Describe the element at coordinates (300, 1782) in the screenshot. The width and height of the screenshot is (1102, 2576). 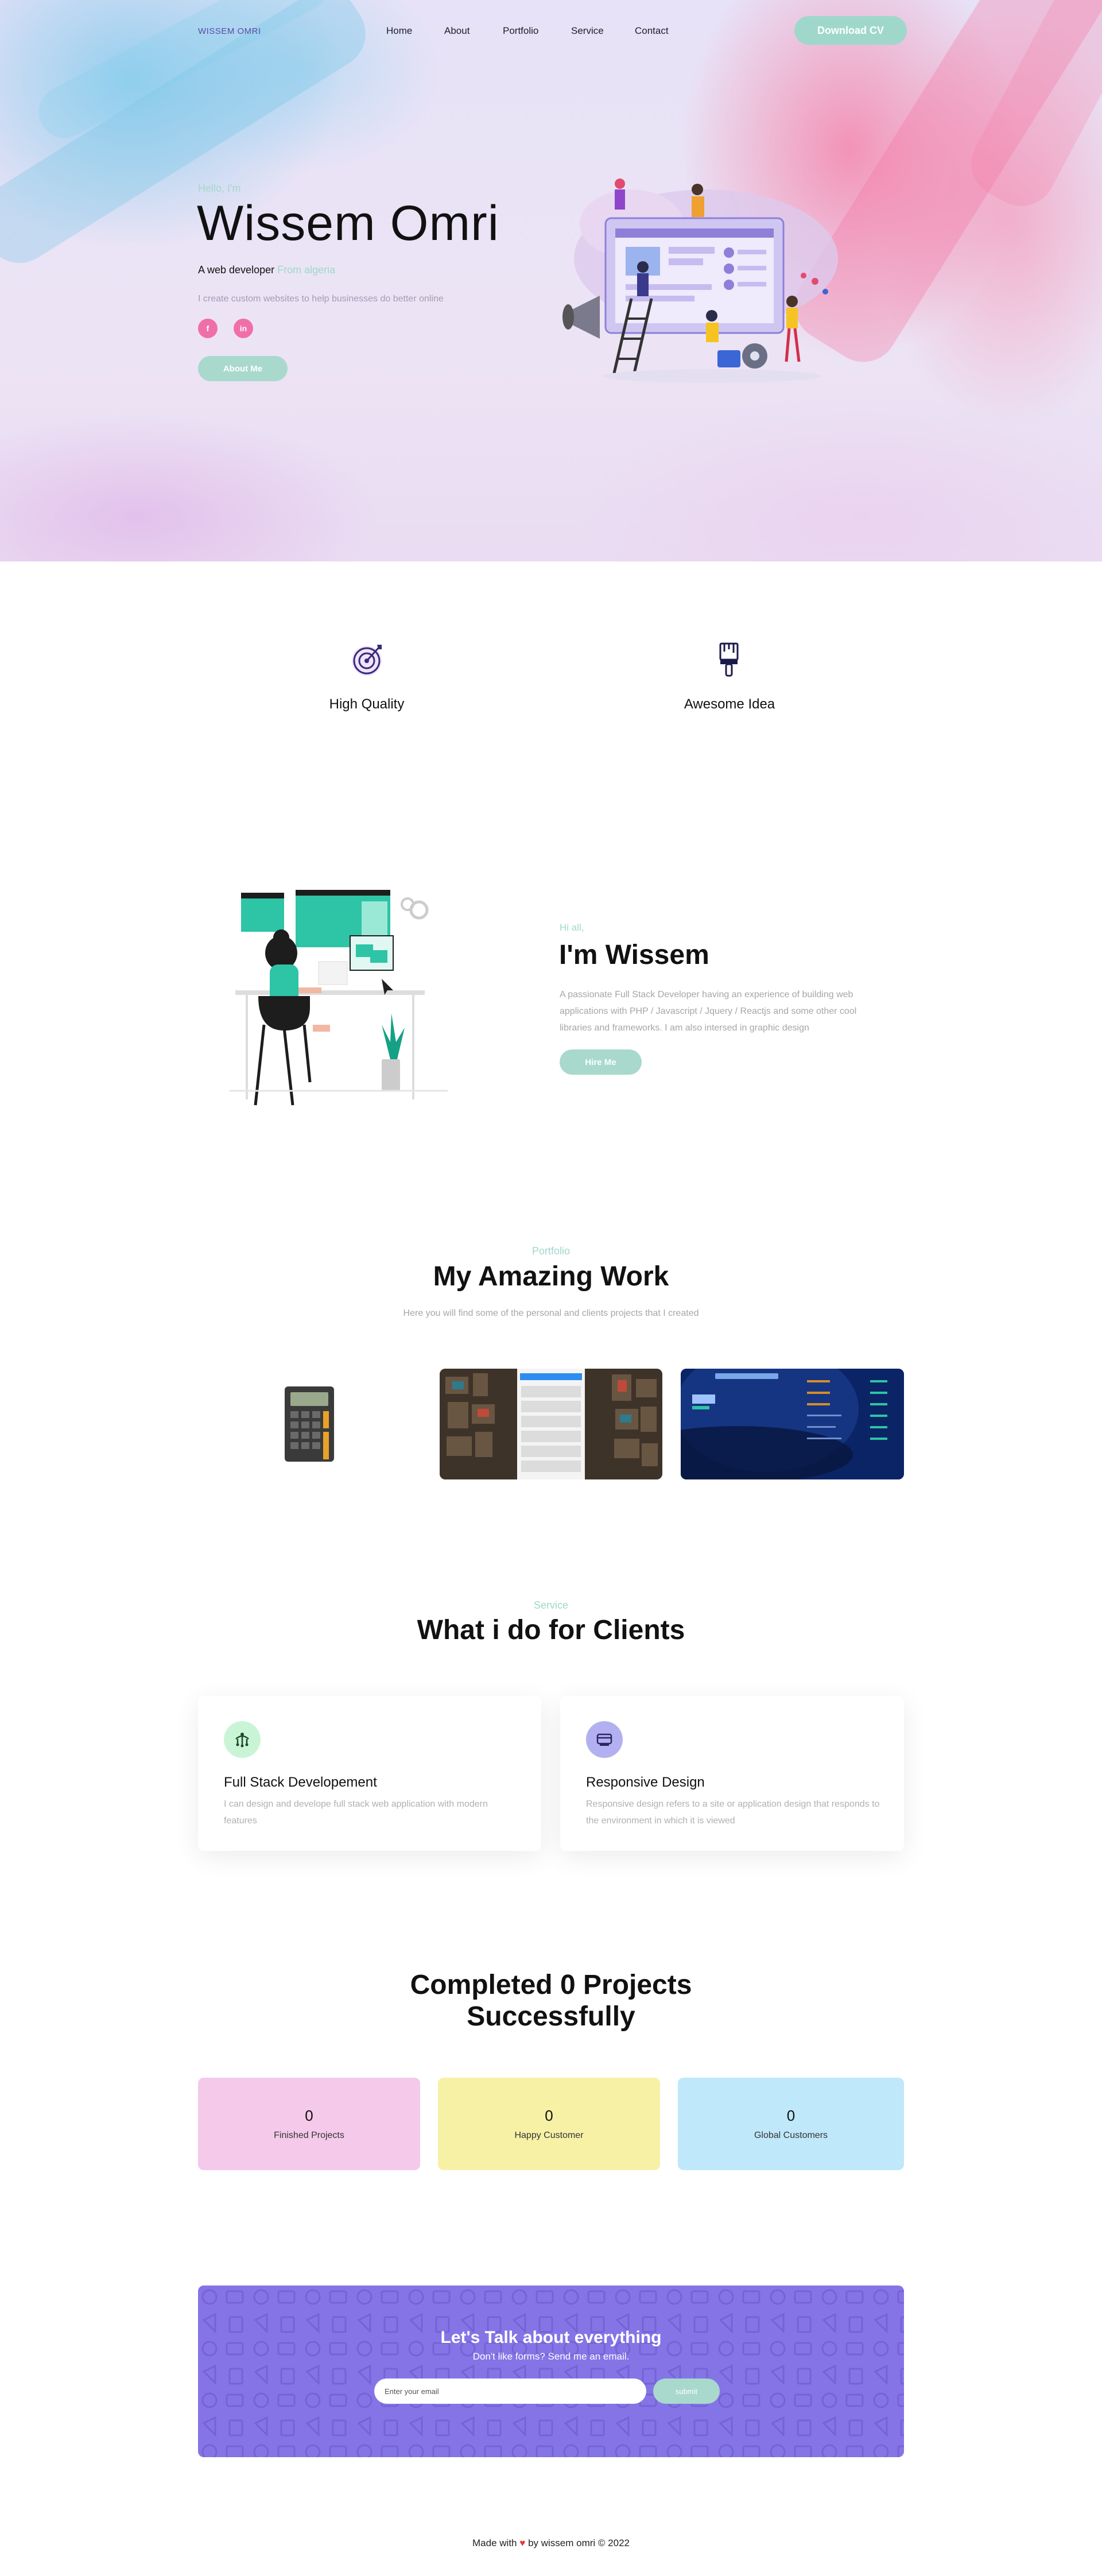
I see `service-card-title: Full Stack Developement` at that location.